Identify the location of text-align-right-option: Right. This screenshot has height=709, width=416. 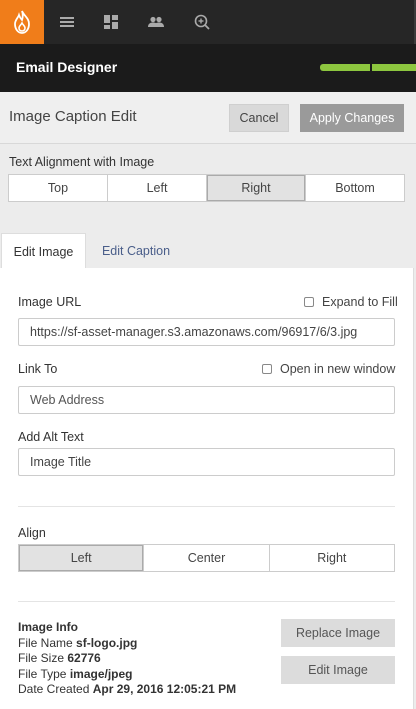
(256, 188).